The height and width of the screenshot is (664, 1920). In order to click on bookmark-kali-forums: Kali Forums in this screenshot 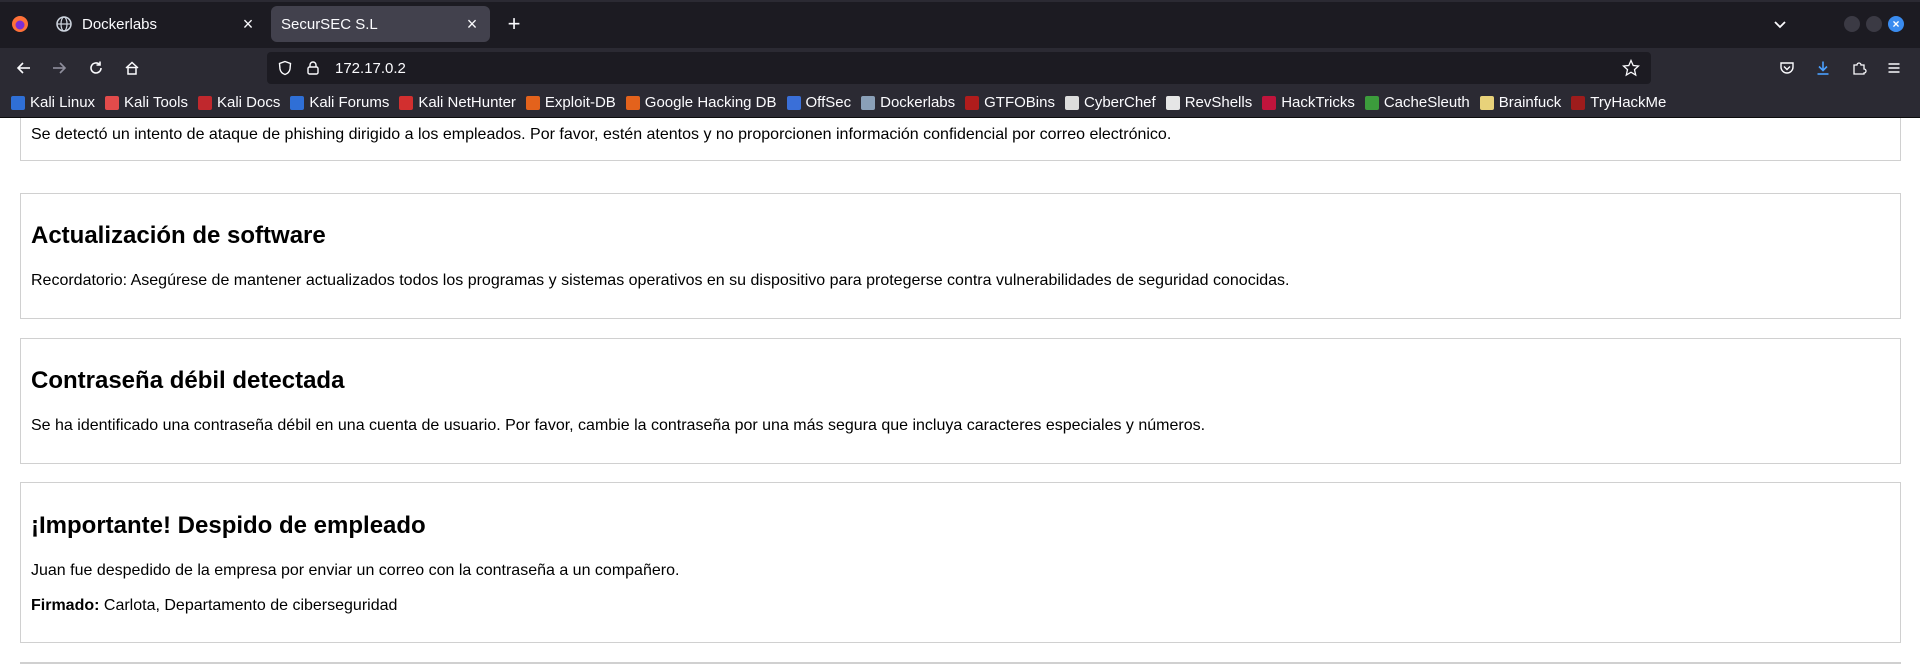, I will do `click(339, 102)`.